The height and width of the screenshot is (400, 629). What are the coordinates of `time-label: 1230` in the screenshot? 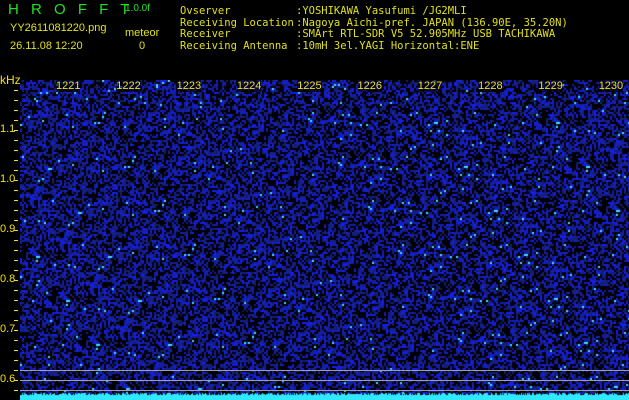 It's located at (611, 86).